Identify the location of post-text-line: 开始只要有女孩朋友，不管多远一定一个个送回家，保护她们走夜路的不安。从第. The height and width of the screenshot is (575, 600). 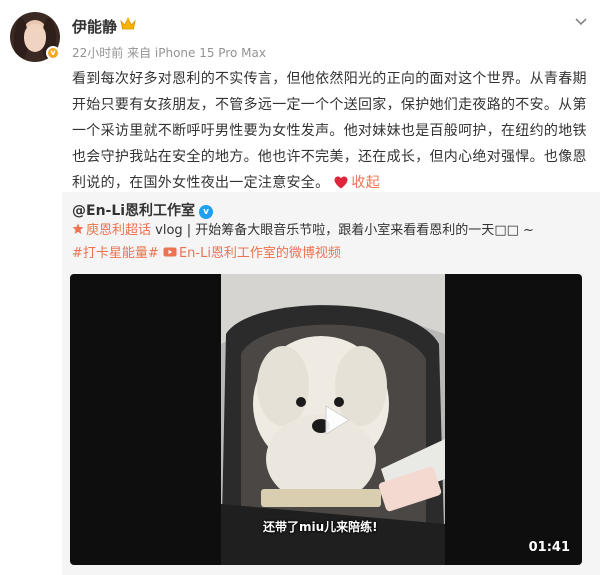
(329, 105).